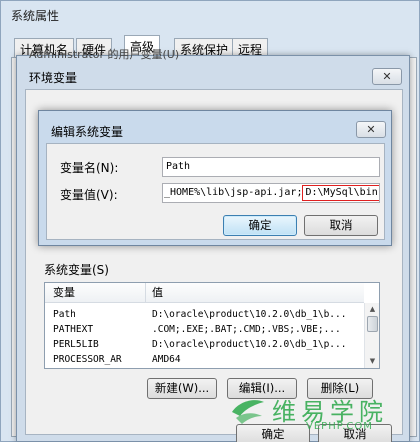 This screenshot has height=442, width=420. What do you see at coordinates (95, 293) in the screenshot?
I see `column-header-name: 变量` at bounding box center [95, 293].